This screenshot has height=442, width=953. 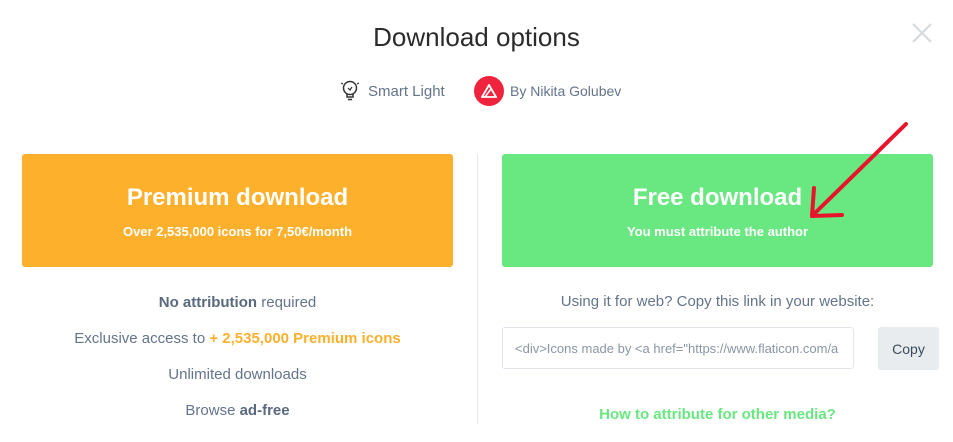 I want to click on pack-link: Smart Light, so click(x=392, y=91).